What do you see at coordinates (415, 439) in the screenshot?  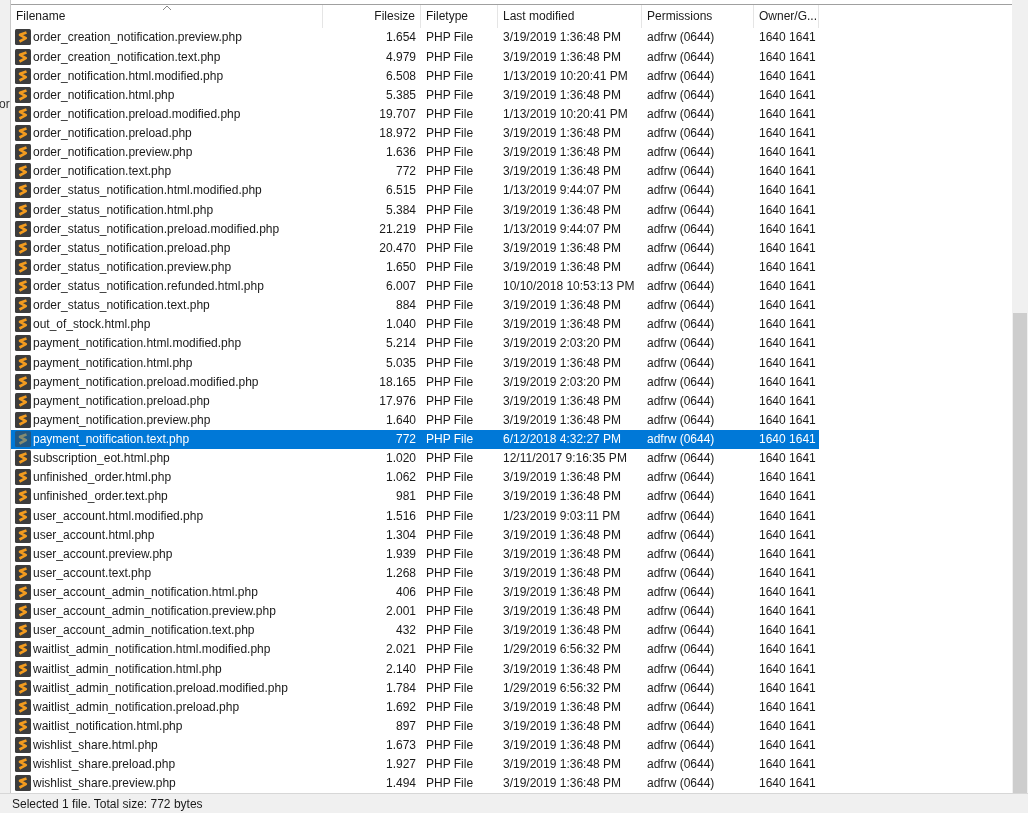 I see `file-row: payment_notification.text.php 772 PHP File 6/12/2018 4:32:27 PM adfrw (0644) 1640 1641` at bounding box center [415, 439].